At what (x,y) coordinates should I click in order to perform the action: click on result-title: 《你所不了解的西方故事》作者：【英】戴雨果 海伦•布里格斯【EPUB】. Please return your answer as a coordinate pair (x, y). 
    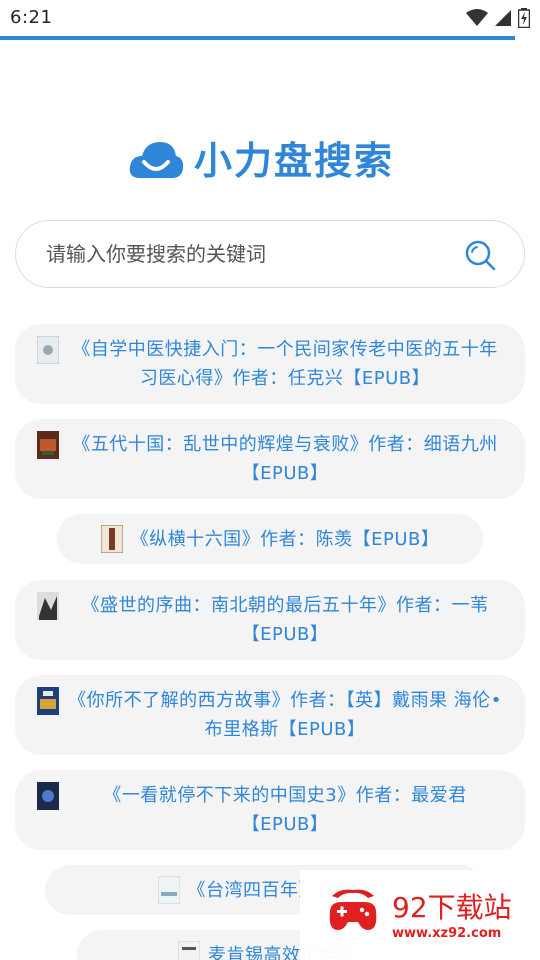
    Looking at the image, I should click on (285, 715).